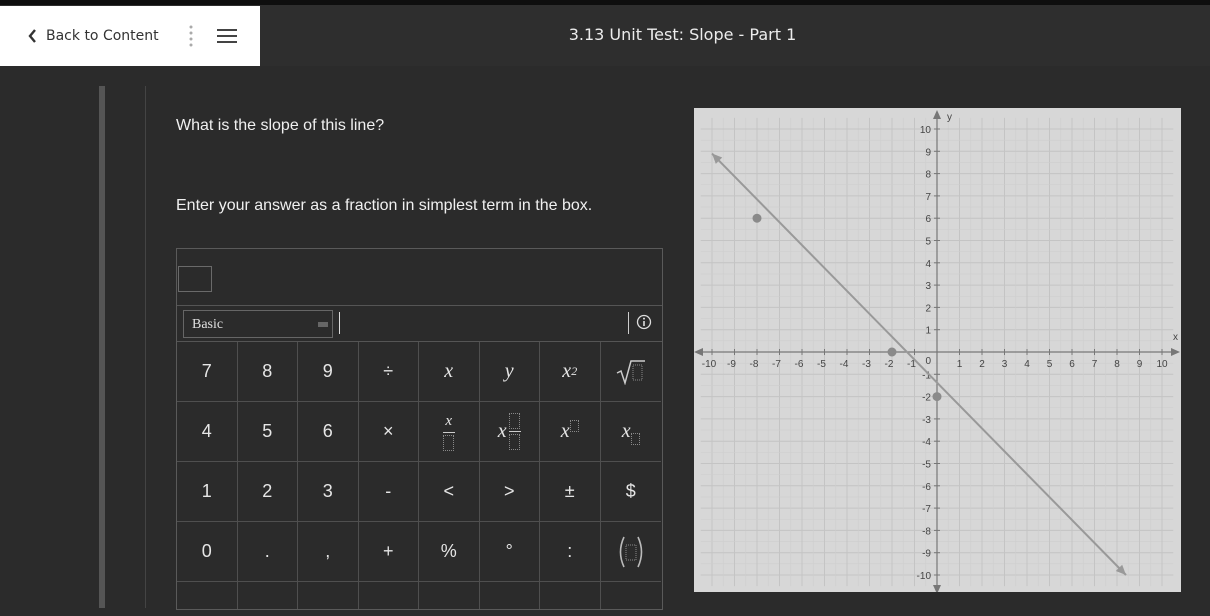 Image resolution: width=1210 pixels, height=616 pixels. Describe the element at coordinates (207, 552) in the screenshot. I see `key-0: 0` at that location.